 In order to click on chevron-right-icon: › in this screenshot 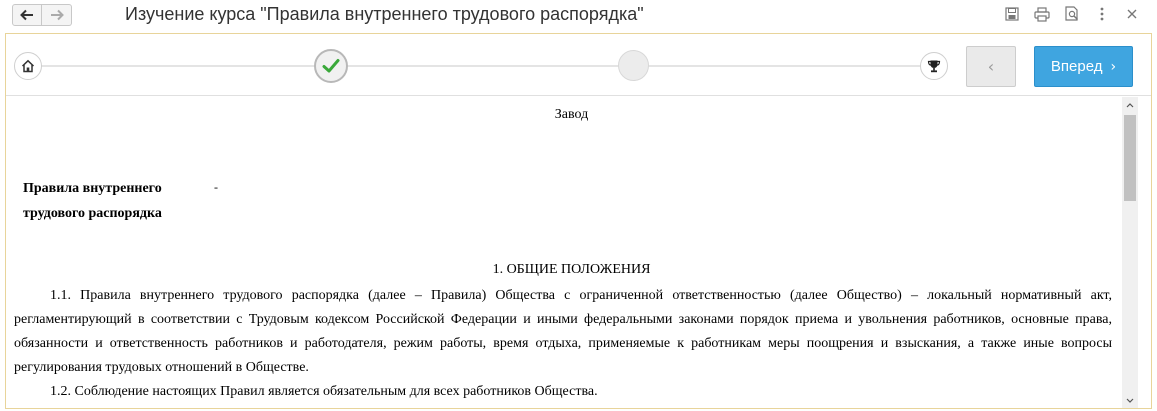, I will do `click(1113, 66)`.